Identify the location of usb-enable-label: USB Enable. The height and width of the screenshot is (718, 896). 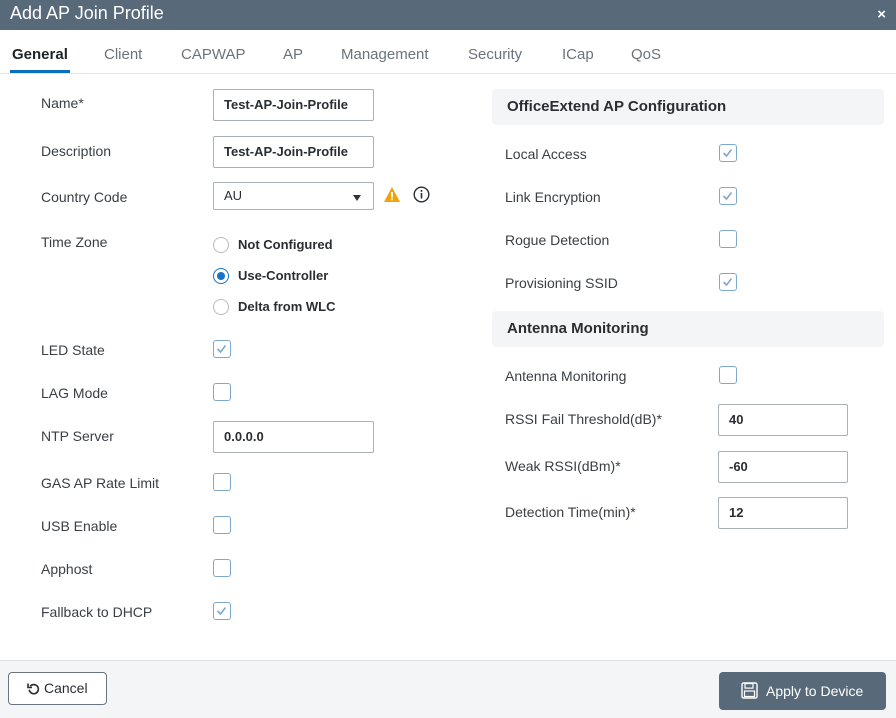
(79, 526).